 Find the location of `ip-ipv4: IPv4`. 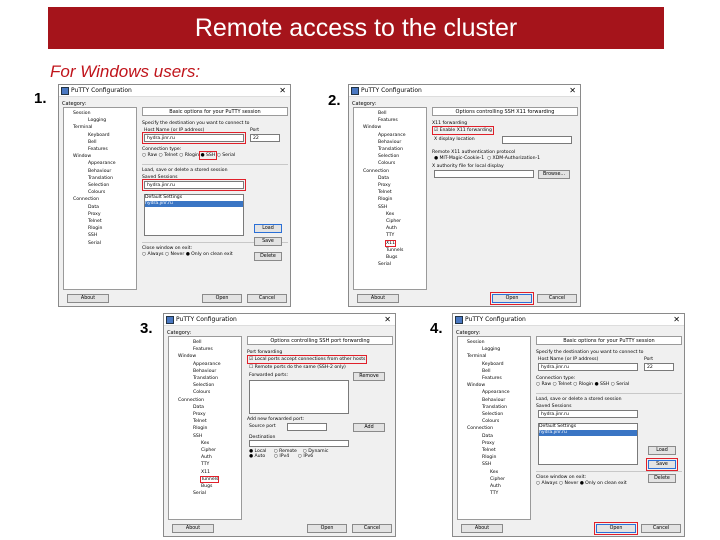

ip-ipv4: IPv4 is located at coordinates (281, 456).